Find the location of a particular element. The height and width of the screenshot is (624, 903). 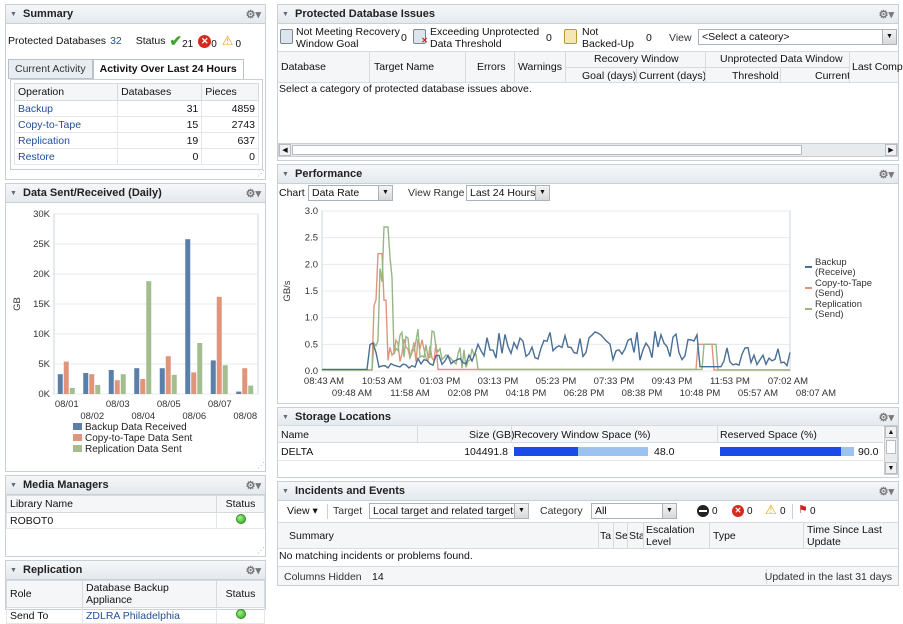

view-range-select: Last 24 Hours ▼ is located at coordinates (508, 193).